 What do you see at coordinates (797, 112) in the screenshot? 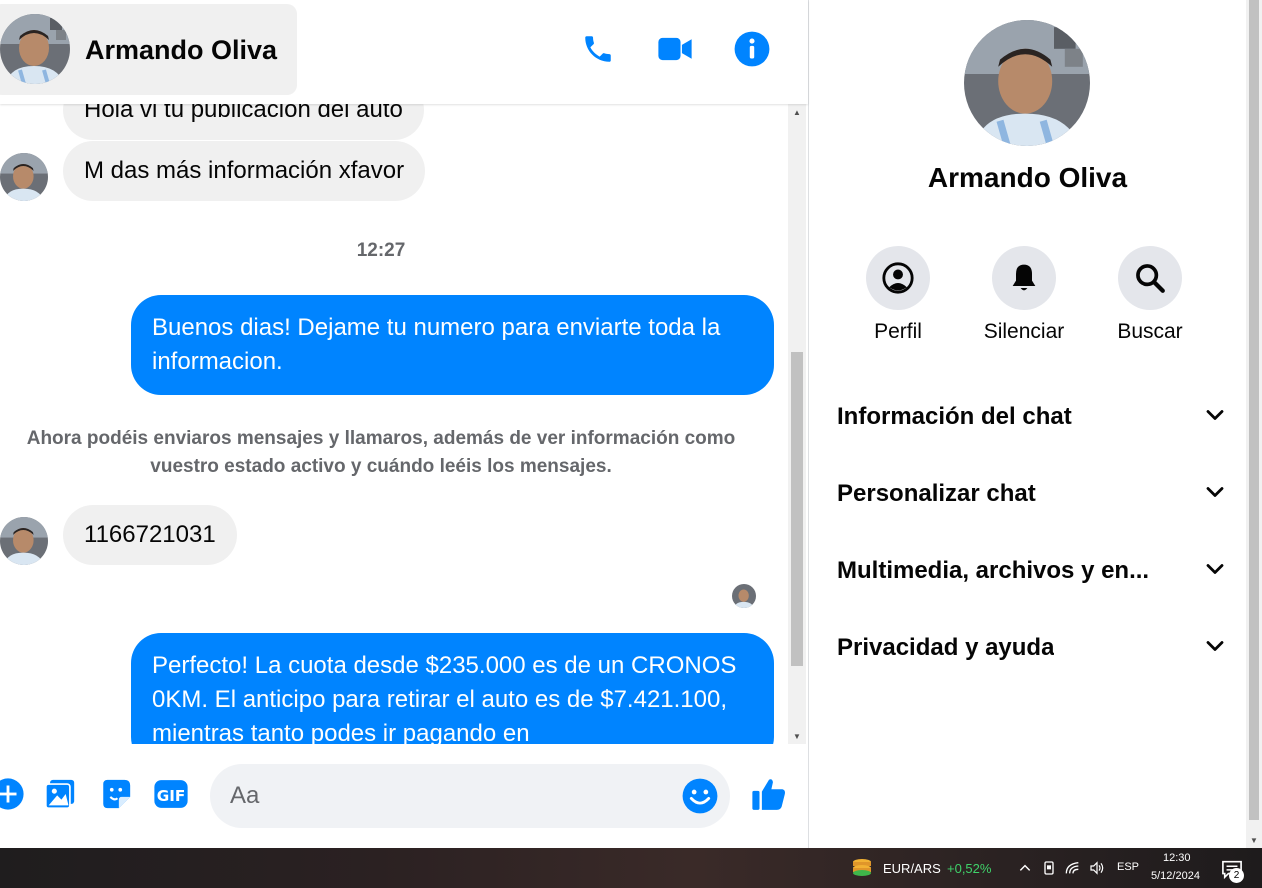
I see `scroll-up-arrow-icon: ▲` at bounding box center [797, 112].